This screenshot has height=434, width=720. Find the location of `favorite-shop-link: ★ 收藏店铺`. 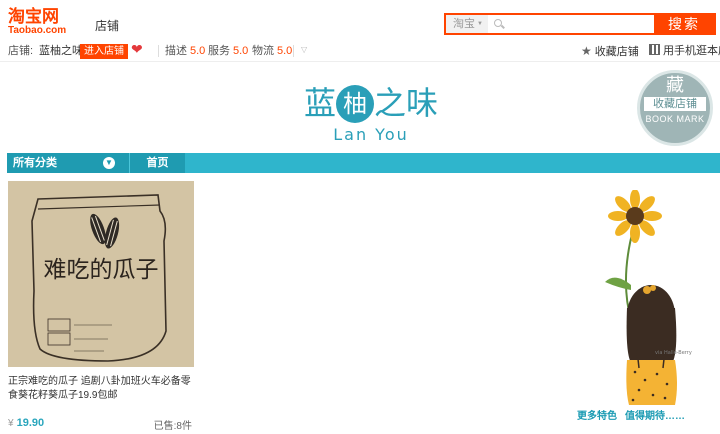

favorite-shop-link: ★ 收藏店铺 is located at coordinates (610, 51).